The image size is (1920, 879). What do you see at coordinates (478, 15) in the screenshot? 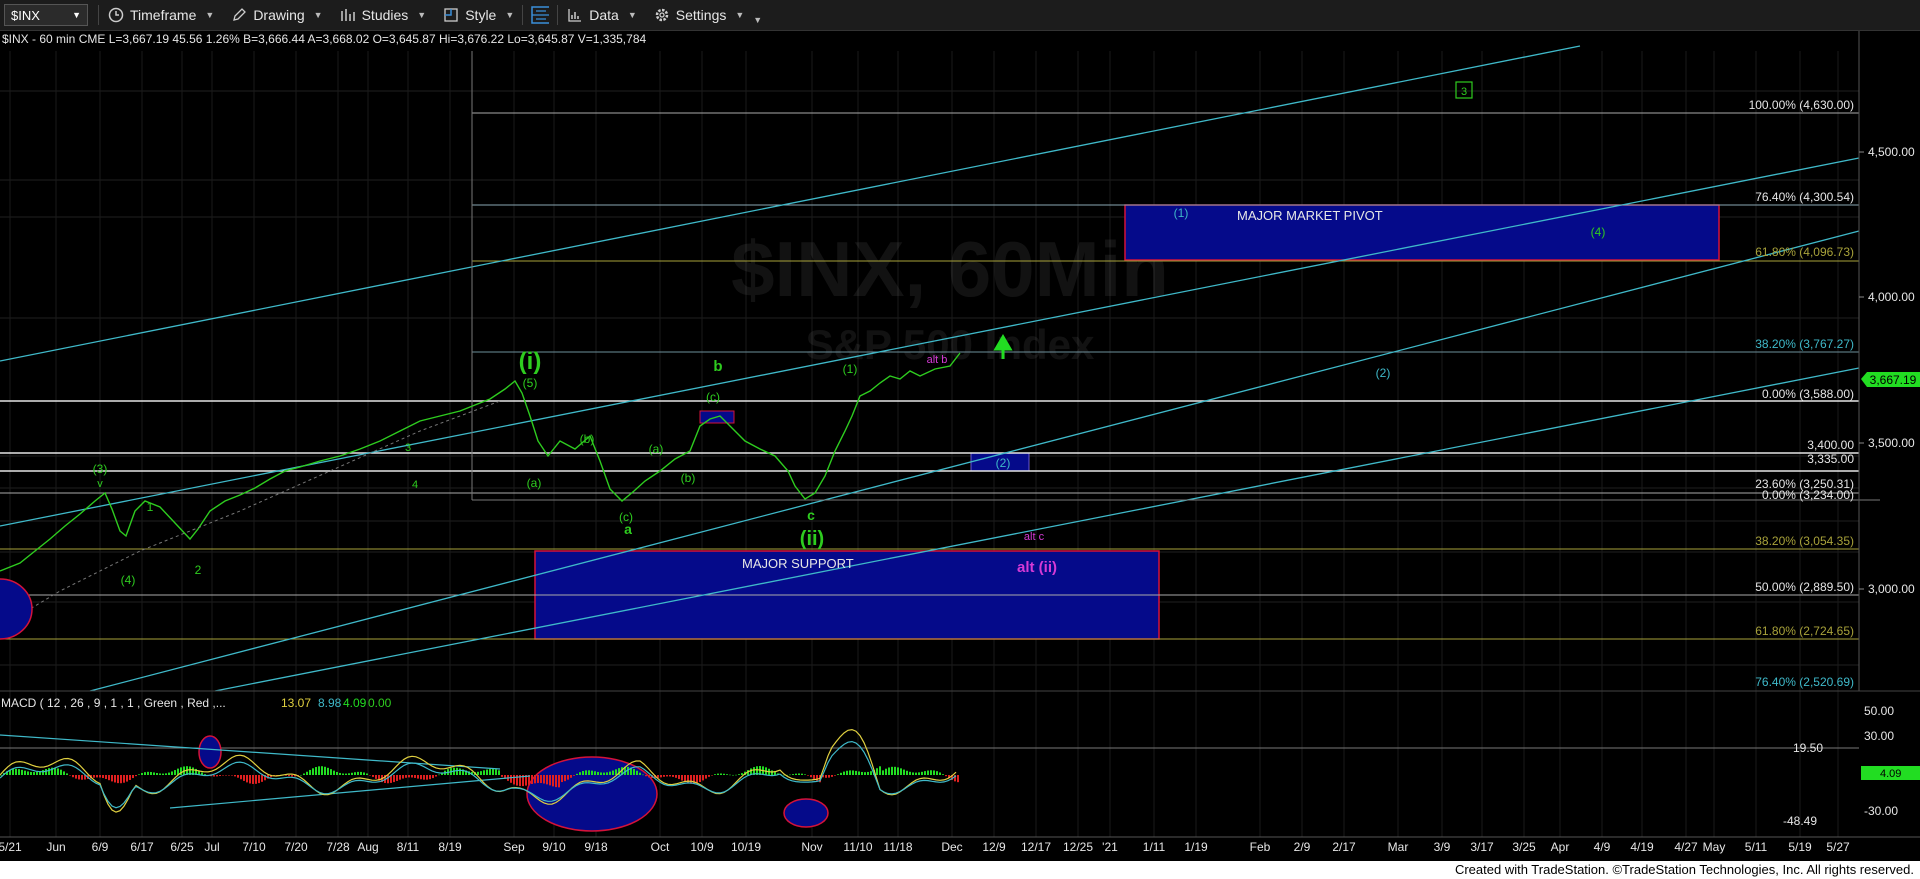
I see `style-menu: Style ▼` at bounding box center [478, 15].